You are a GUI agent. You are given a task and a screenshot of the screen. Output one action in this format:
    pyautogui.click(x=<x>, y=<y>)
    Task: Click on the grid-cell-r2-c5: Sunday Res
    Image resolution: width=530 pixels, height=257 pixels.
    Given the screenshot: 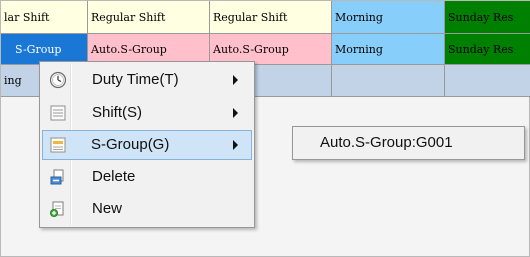 What is the action you would take?
    pyautogui.click(x=487, y=49)
    